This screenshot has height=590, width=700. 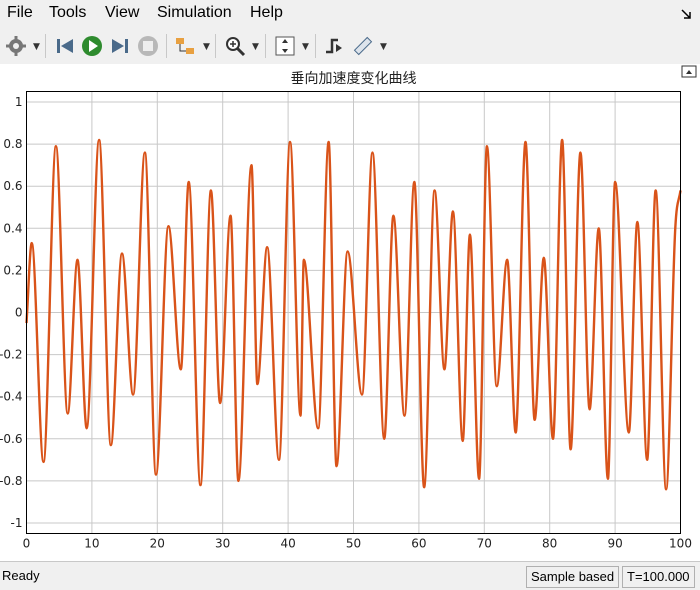 What do you see at coordinates (11, 439) in the screenshot?
I see `y-tick-label: -0.6` at bounding box center [11, 439].